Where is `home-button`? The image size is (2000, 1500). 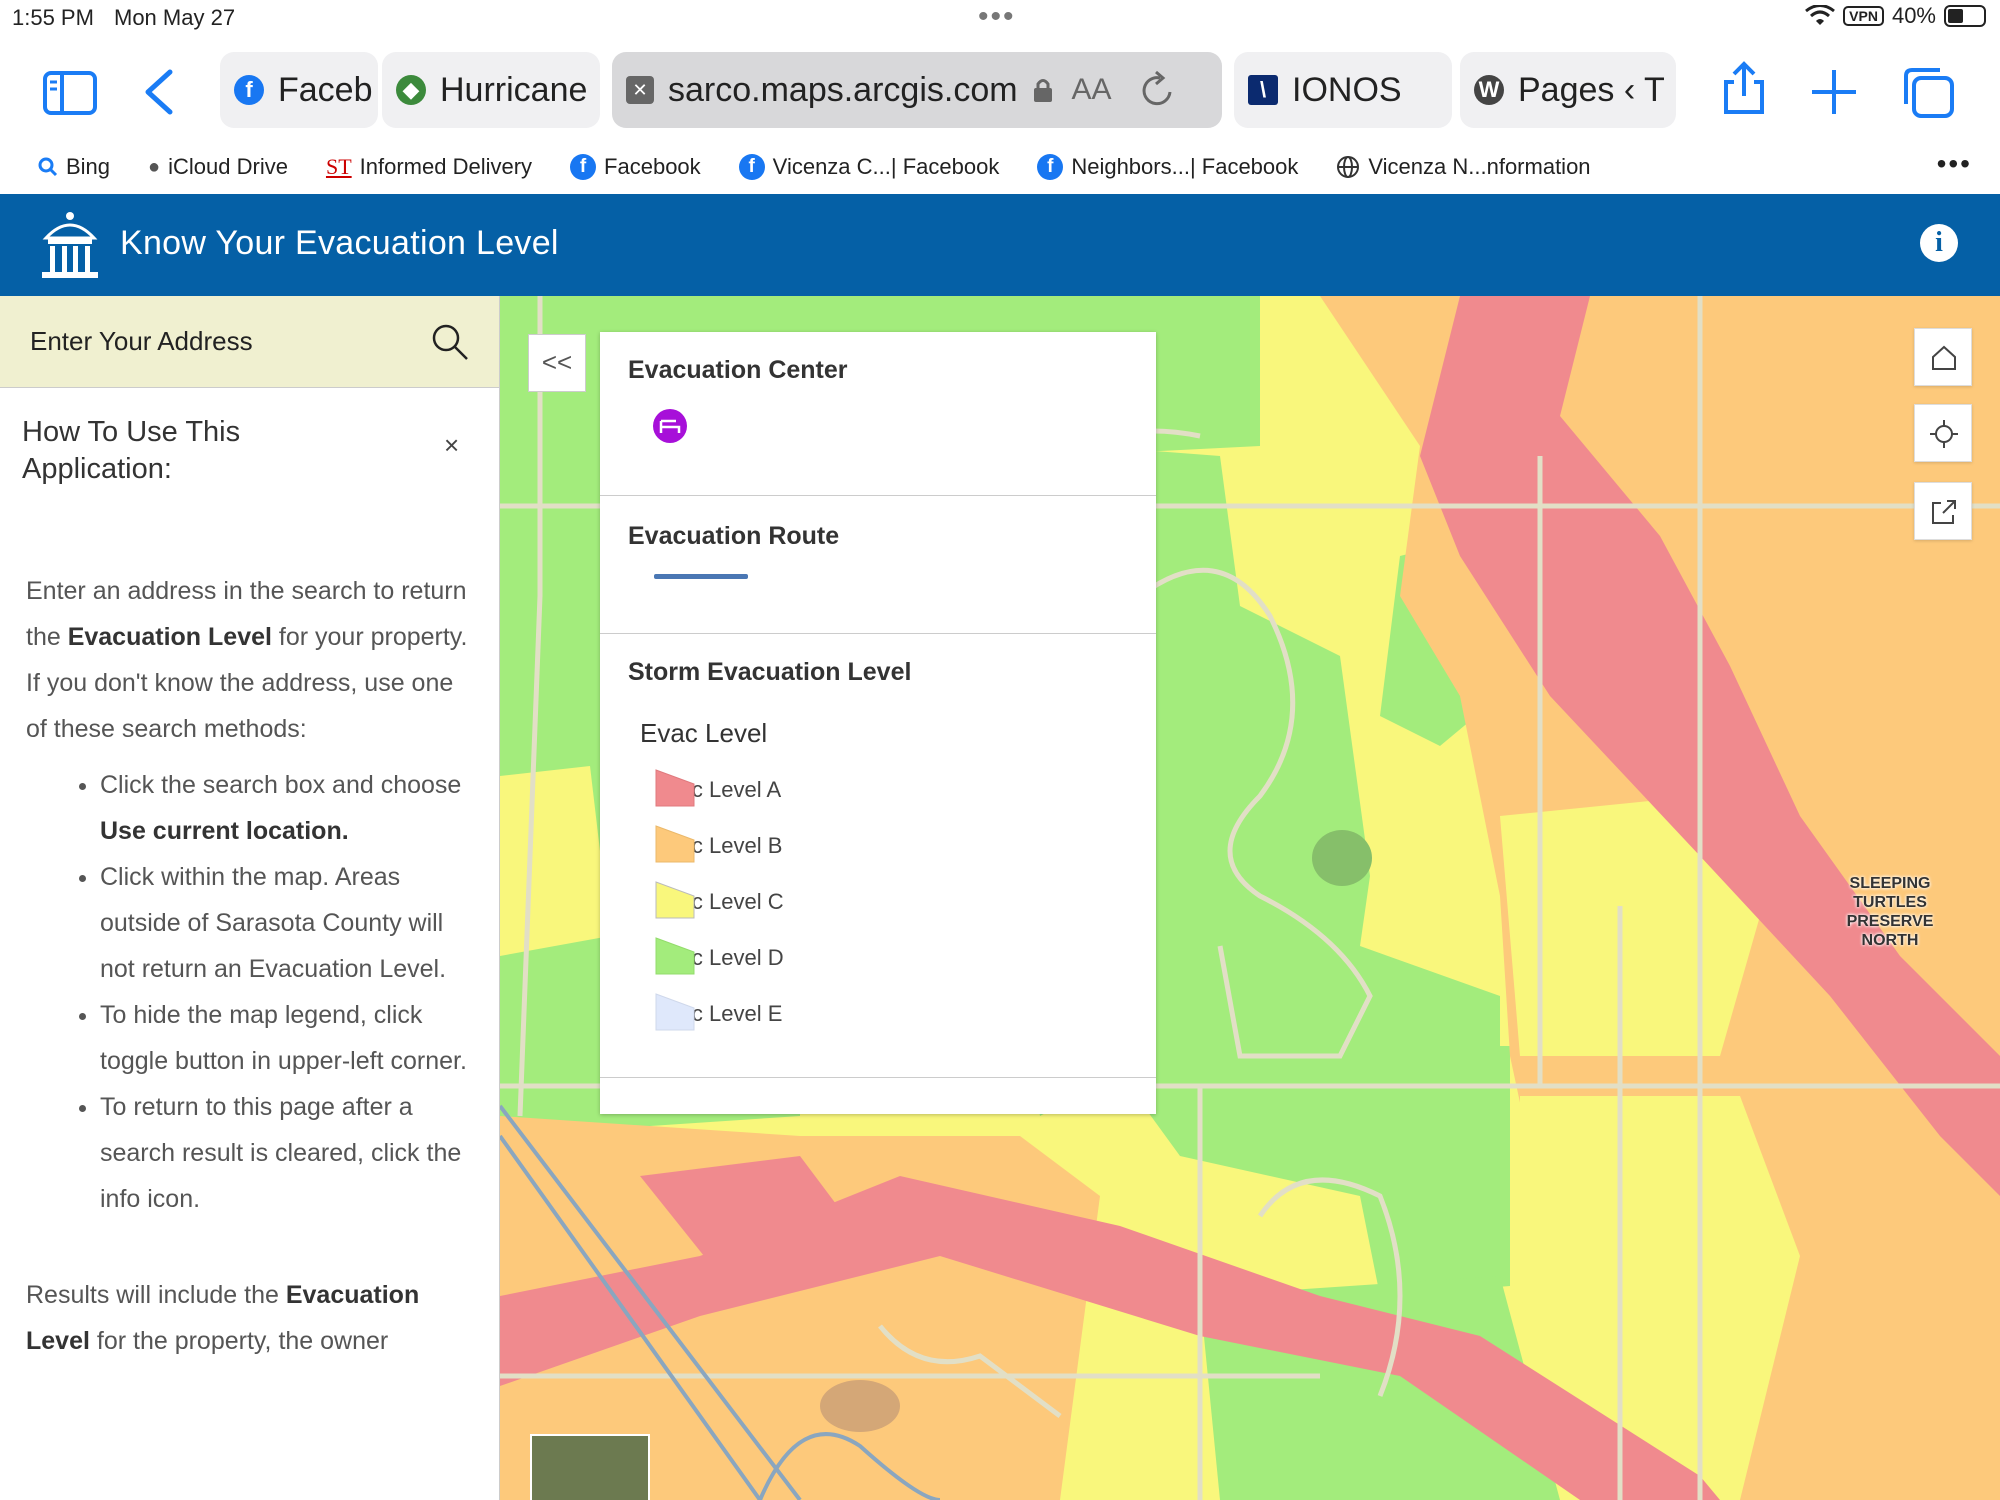 home-button is located at coordinates (1943, 357).